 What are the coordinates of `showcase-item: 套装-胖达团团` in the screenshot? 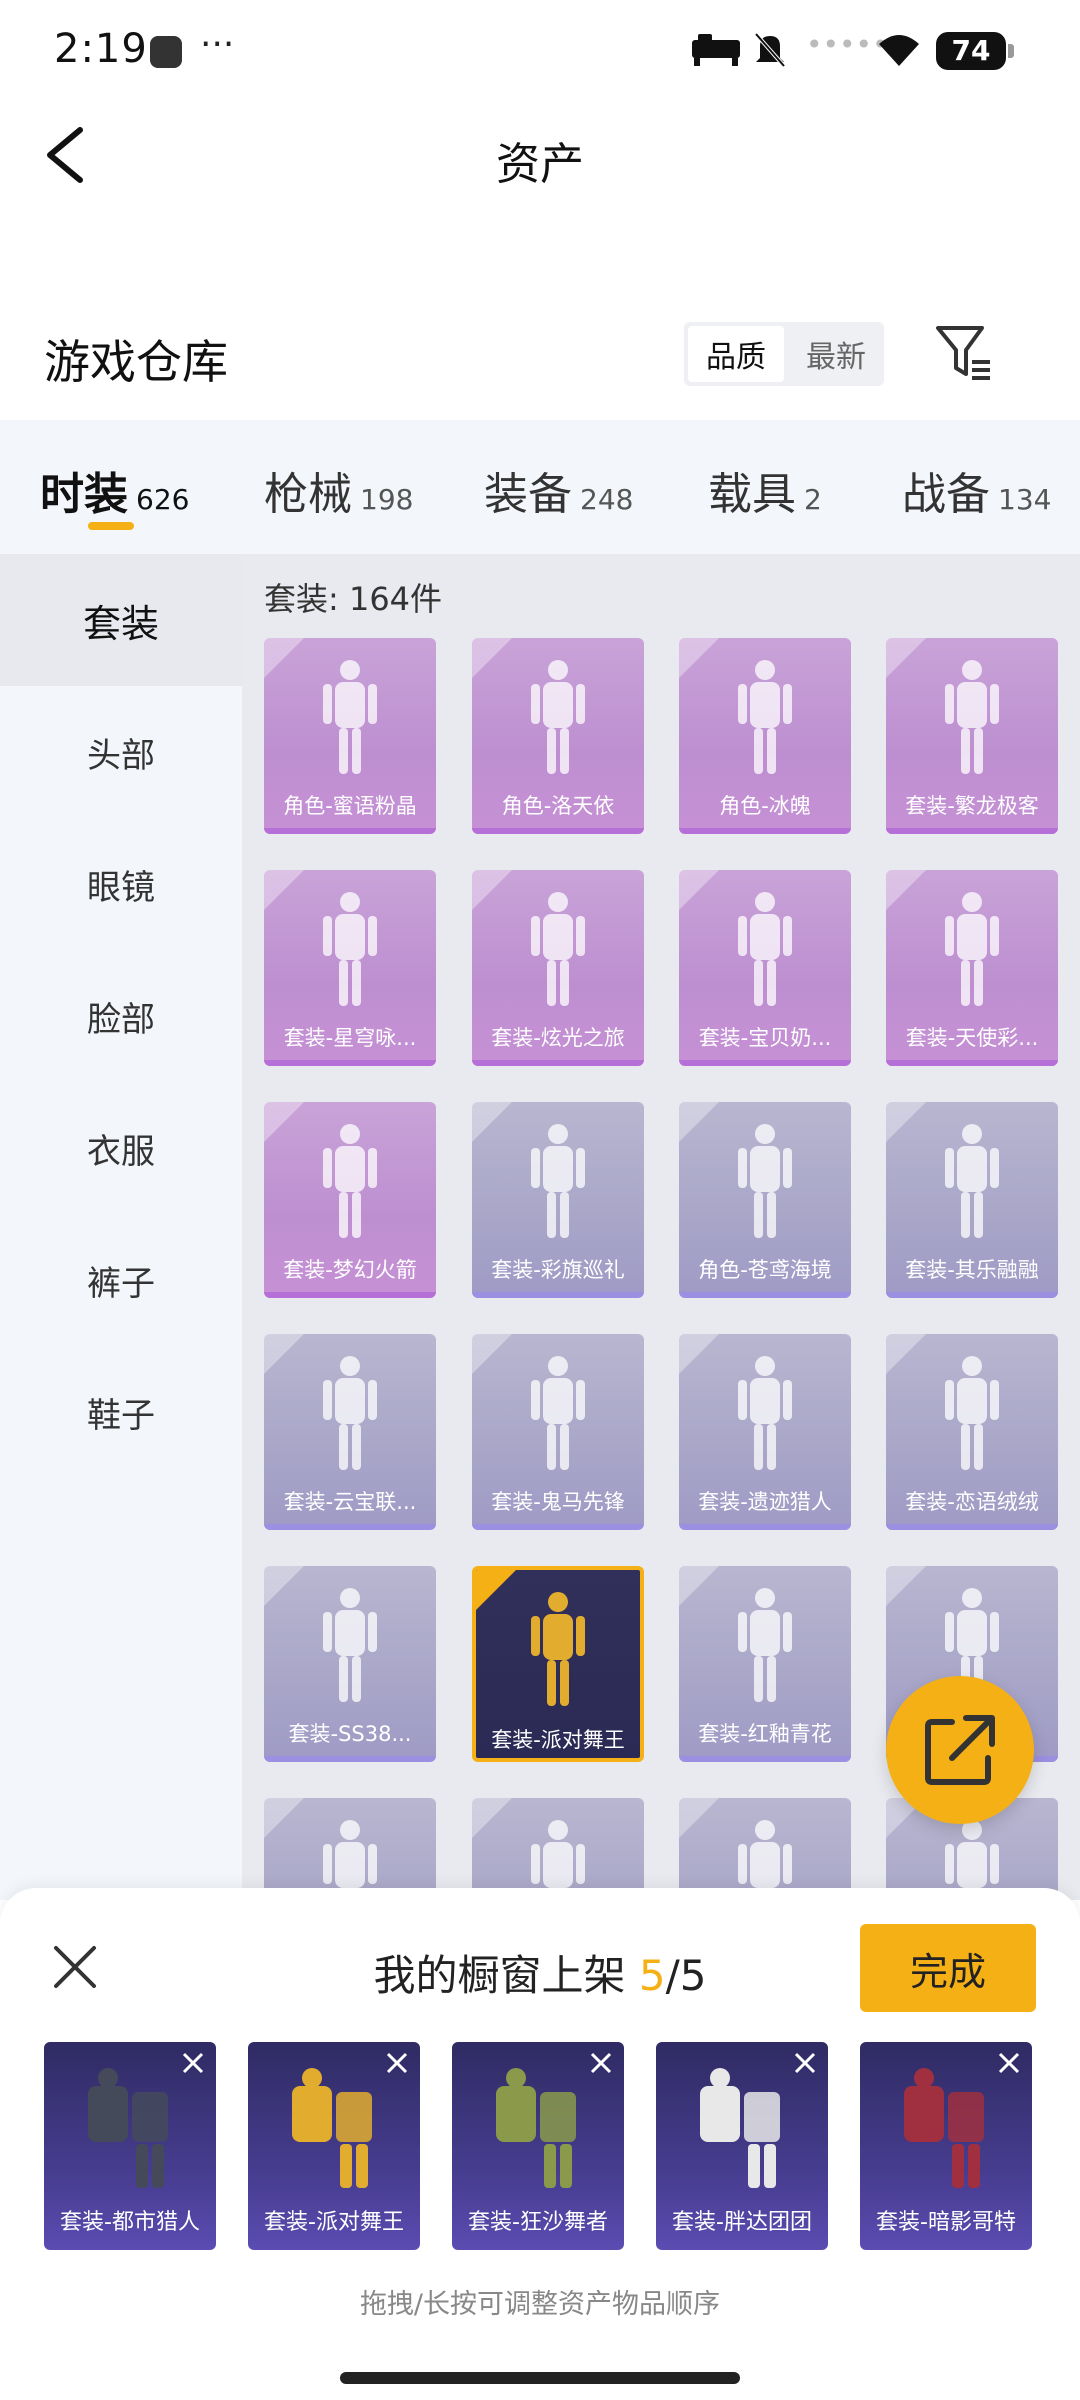 It's located at (742, 2146).